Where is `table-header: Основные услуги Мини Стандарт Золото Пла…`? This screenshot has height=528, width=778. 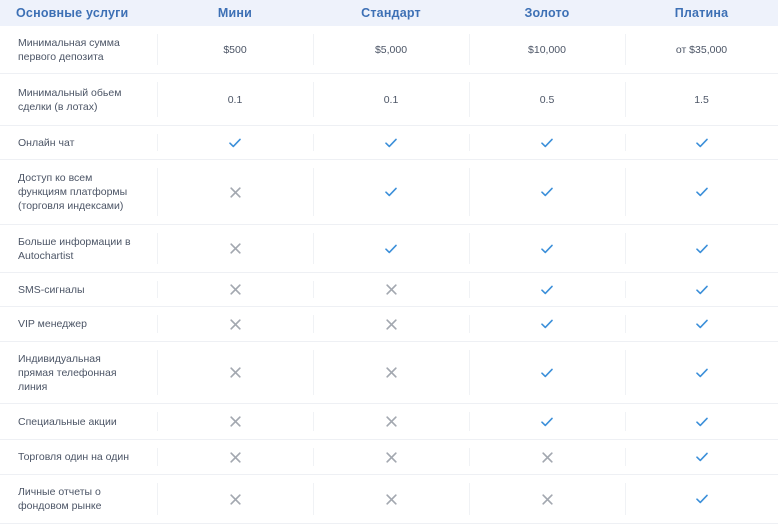
table-header: Основные услуги Мини Стандарт Золото Пла… is located at coordinates (389, 13).